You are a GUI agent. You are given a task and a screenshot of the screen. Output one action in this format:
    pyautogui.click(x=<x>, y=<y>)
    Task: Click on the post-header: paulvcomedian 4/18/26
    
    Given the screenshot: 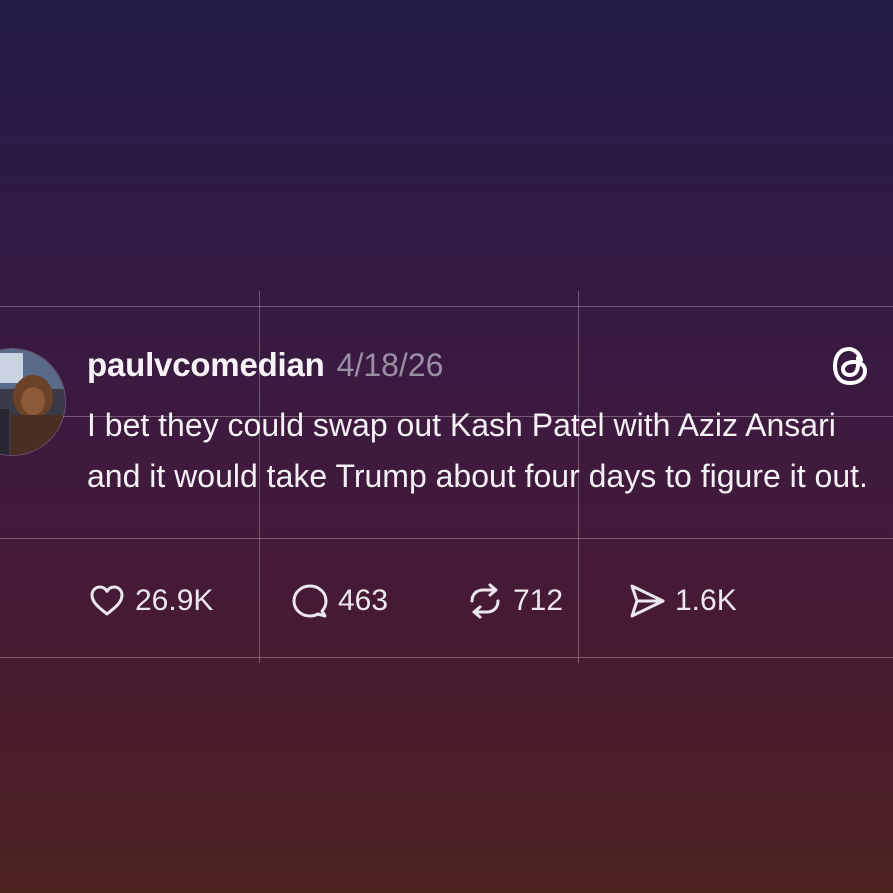 What is the action you would take?
    pyautogui.click(x=265, y=365)
    